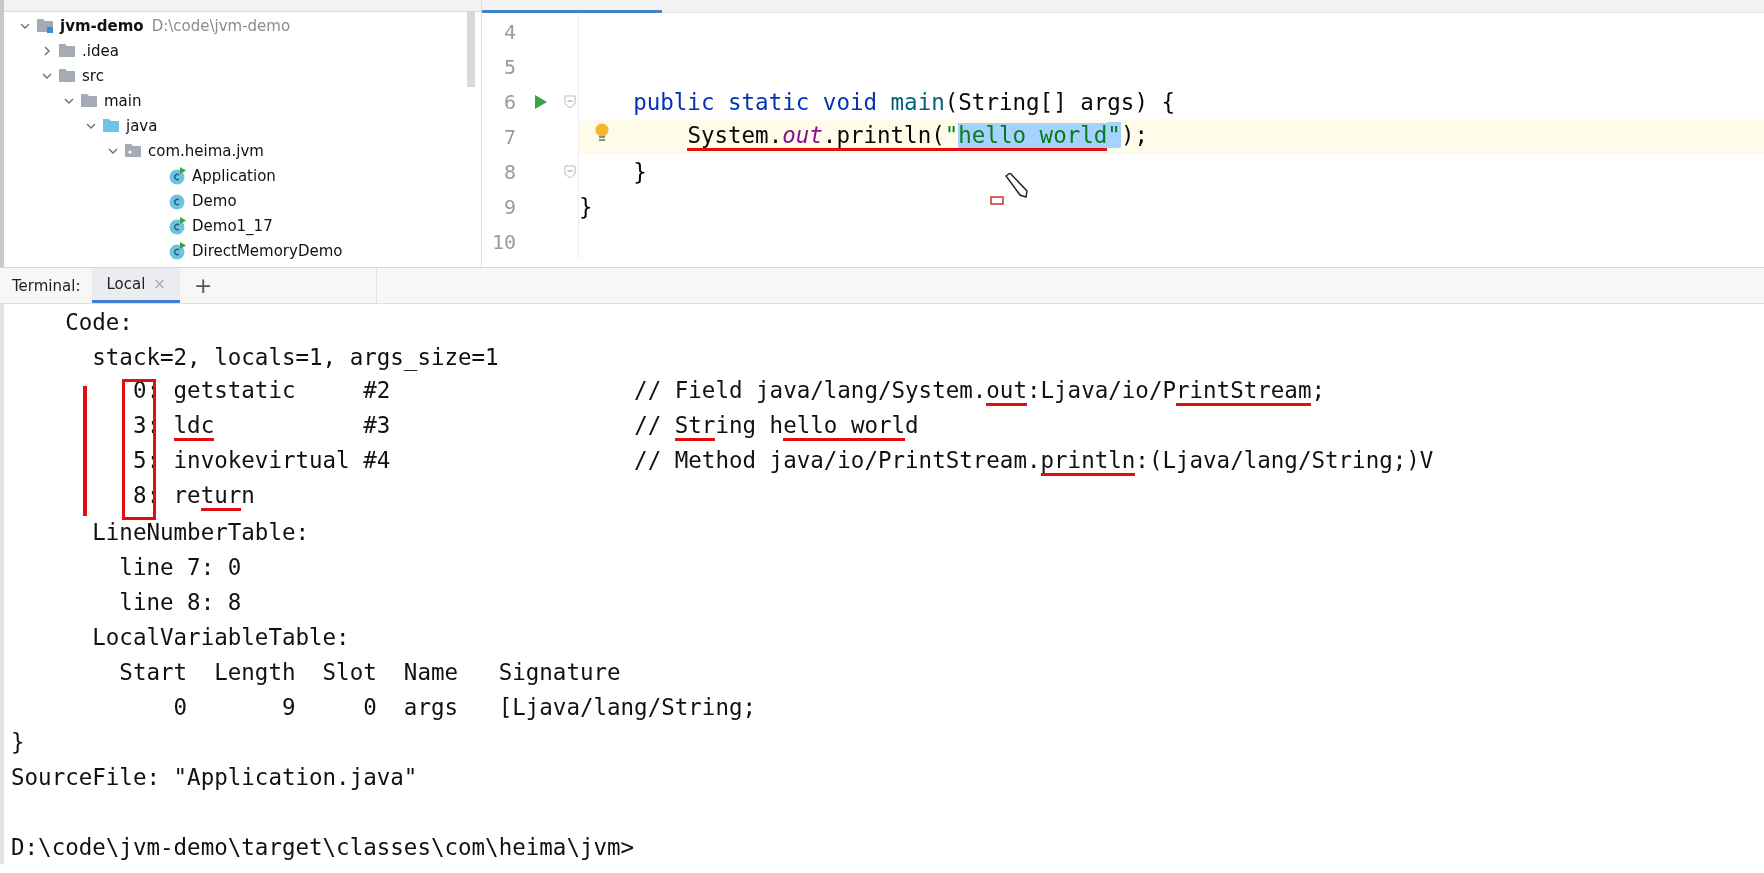 This screenshot has width=1764, height=873. I want to click on output-line: }, so click(18, 741).